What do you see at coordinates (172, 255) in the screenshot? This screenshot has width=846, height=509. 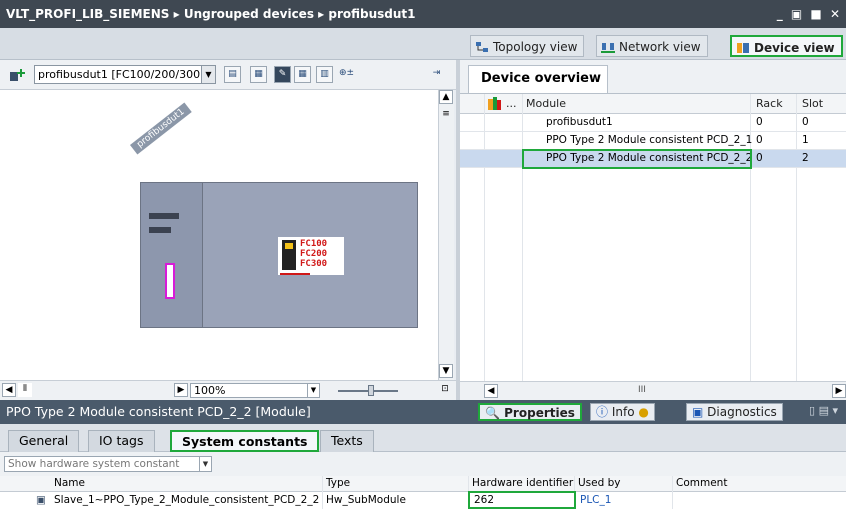 I see `head-module` at bounding box center [172, 255].